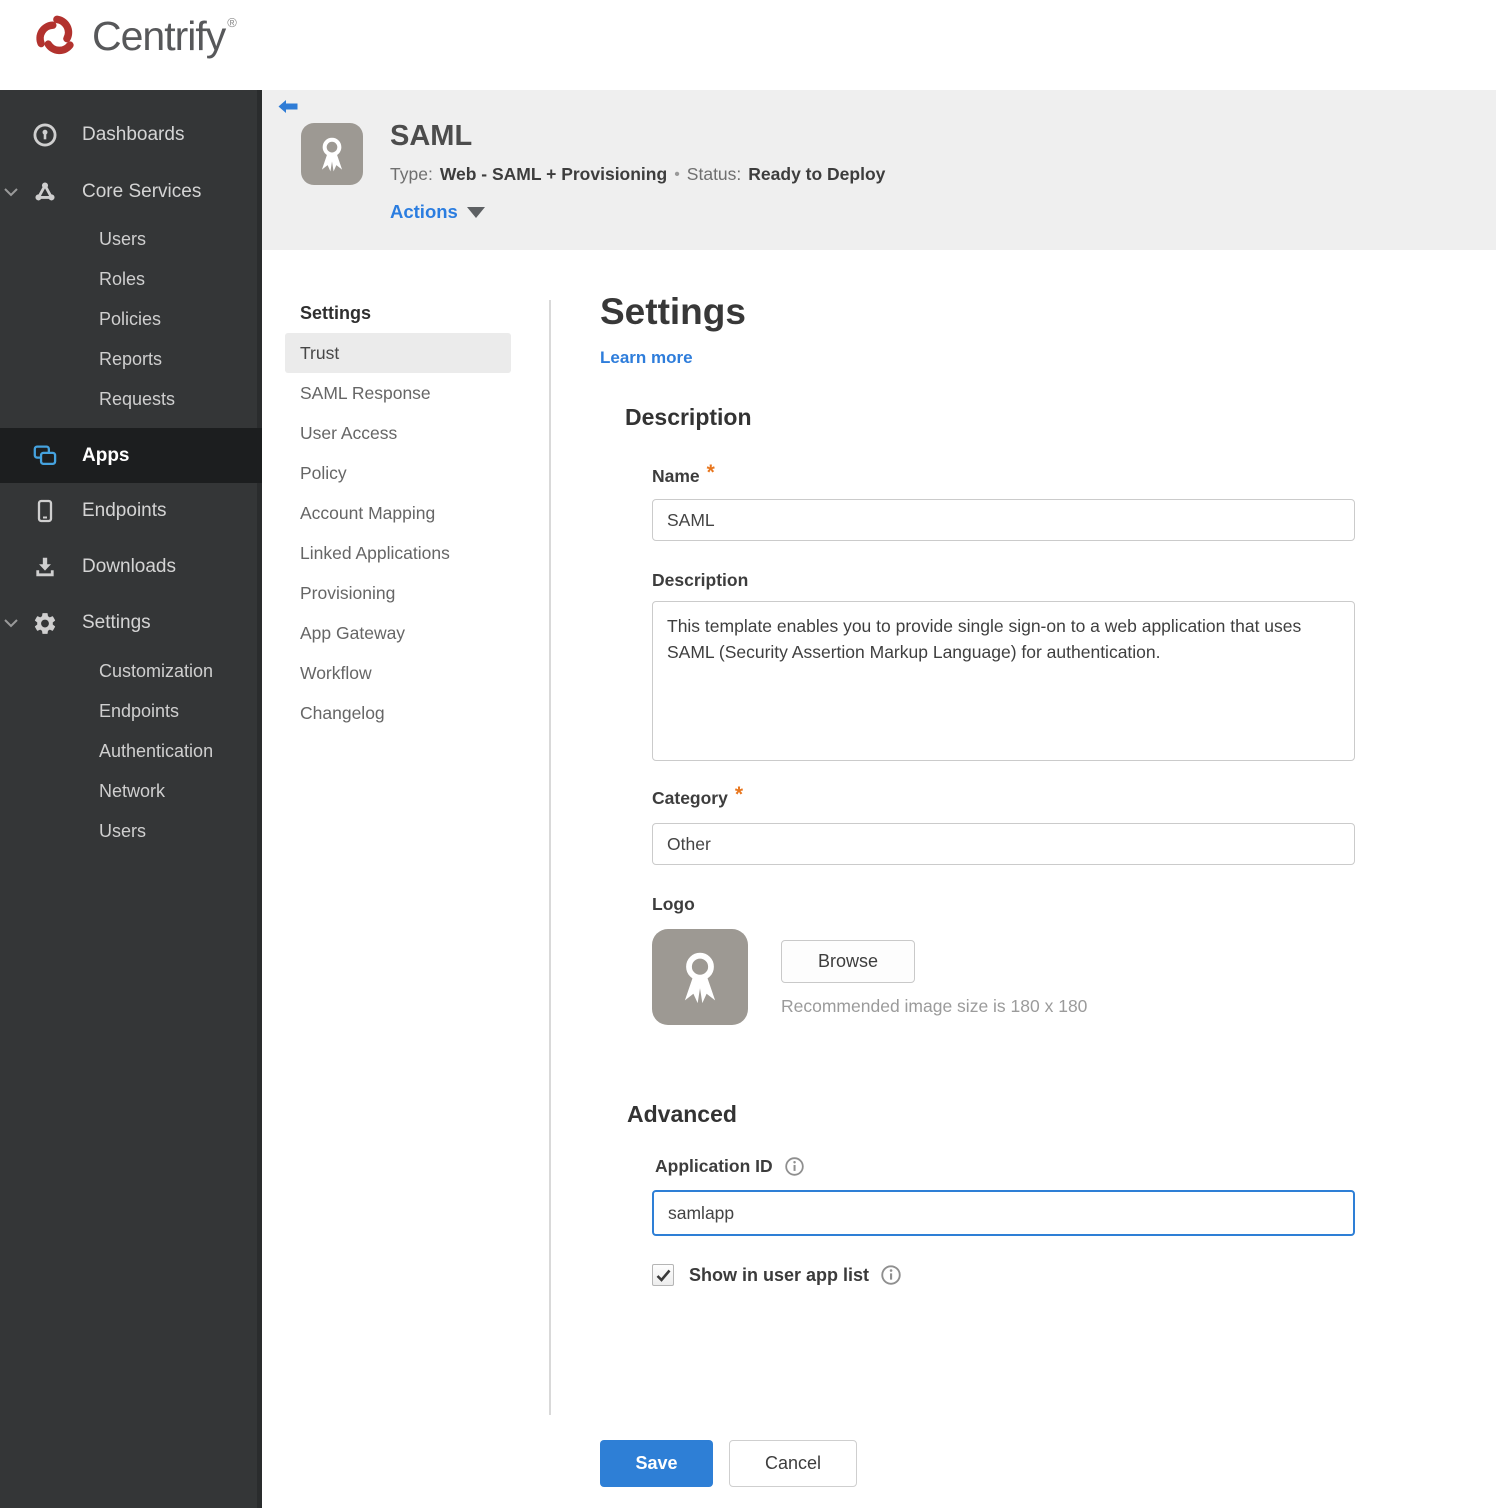  I want to click on sidebar-item-core-services: Core Services, so click(131, 192).